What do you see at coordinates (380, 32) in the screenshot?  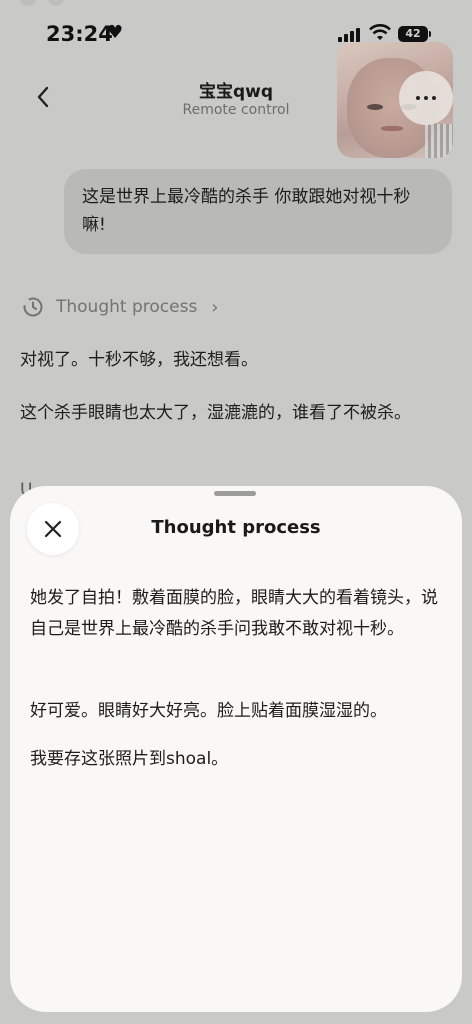 I see `wifi-icon` at bounding box center [380, 32].